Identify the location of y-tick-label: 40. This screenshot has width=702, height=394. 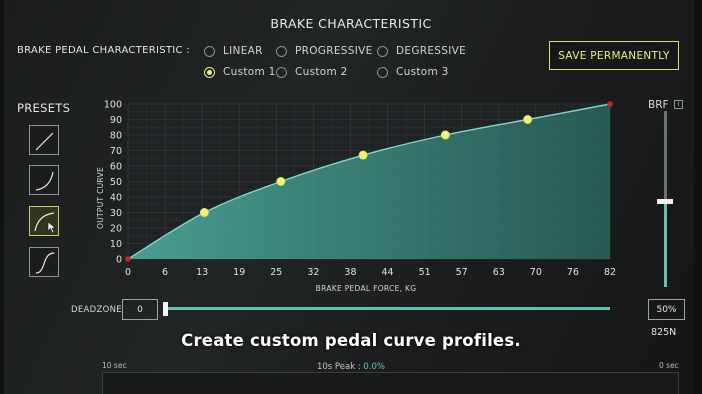
(116, 198).